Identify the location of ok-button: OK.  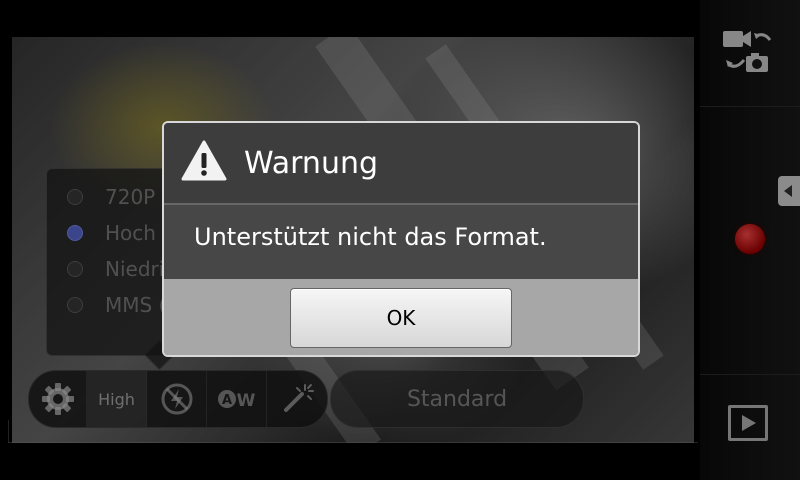
(401, 318).